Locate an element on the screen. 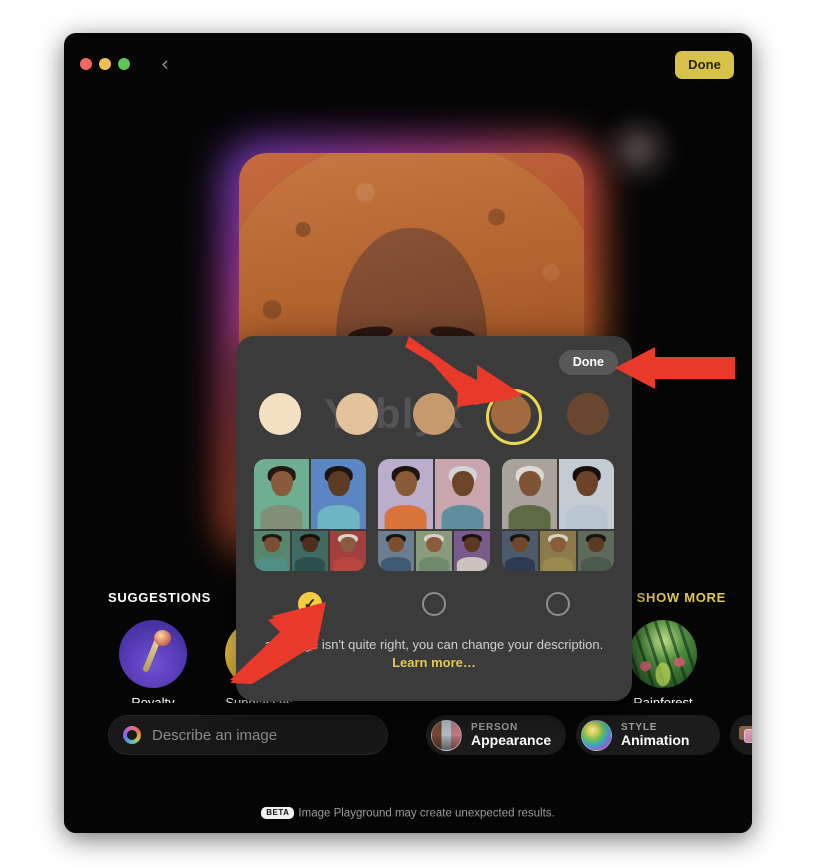  titlebar: ‹ Done is located at coordinates (408, 64).